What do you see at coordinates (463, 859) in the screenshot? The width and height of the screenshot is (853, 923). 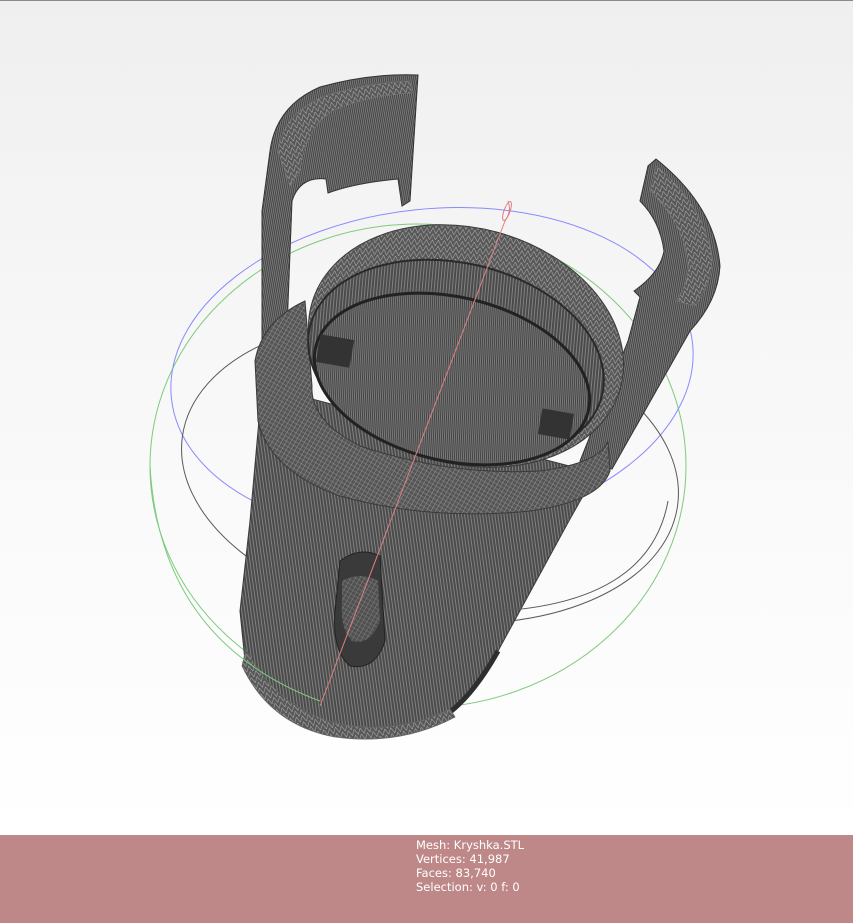 I see `vertices-count-label: Vertices: 41,987` at bounding box center [463, 859].